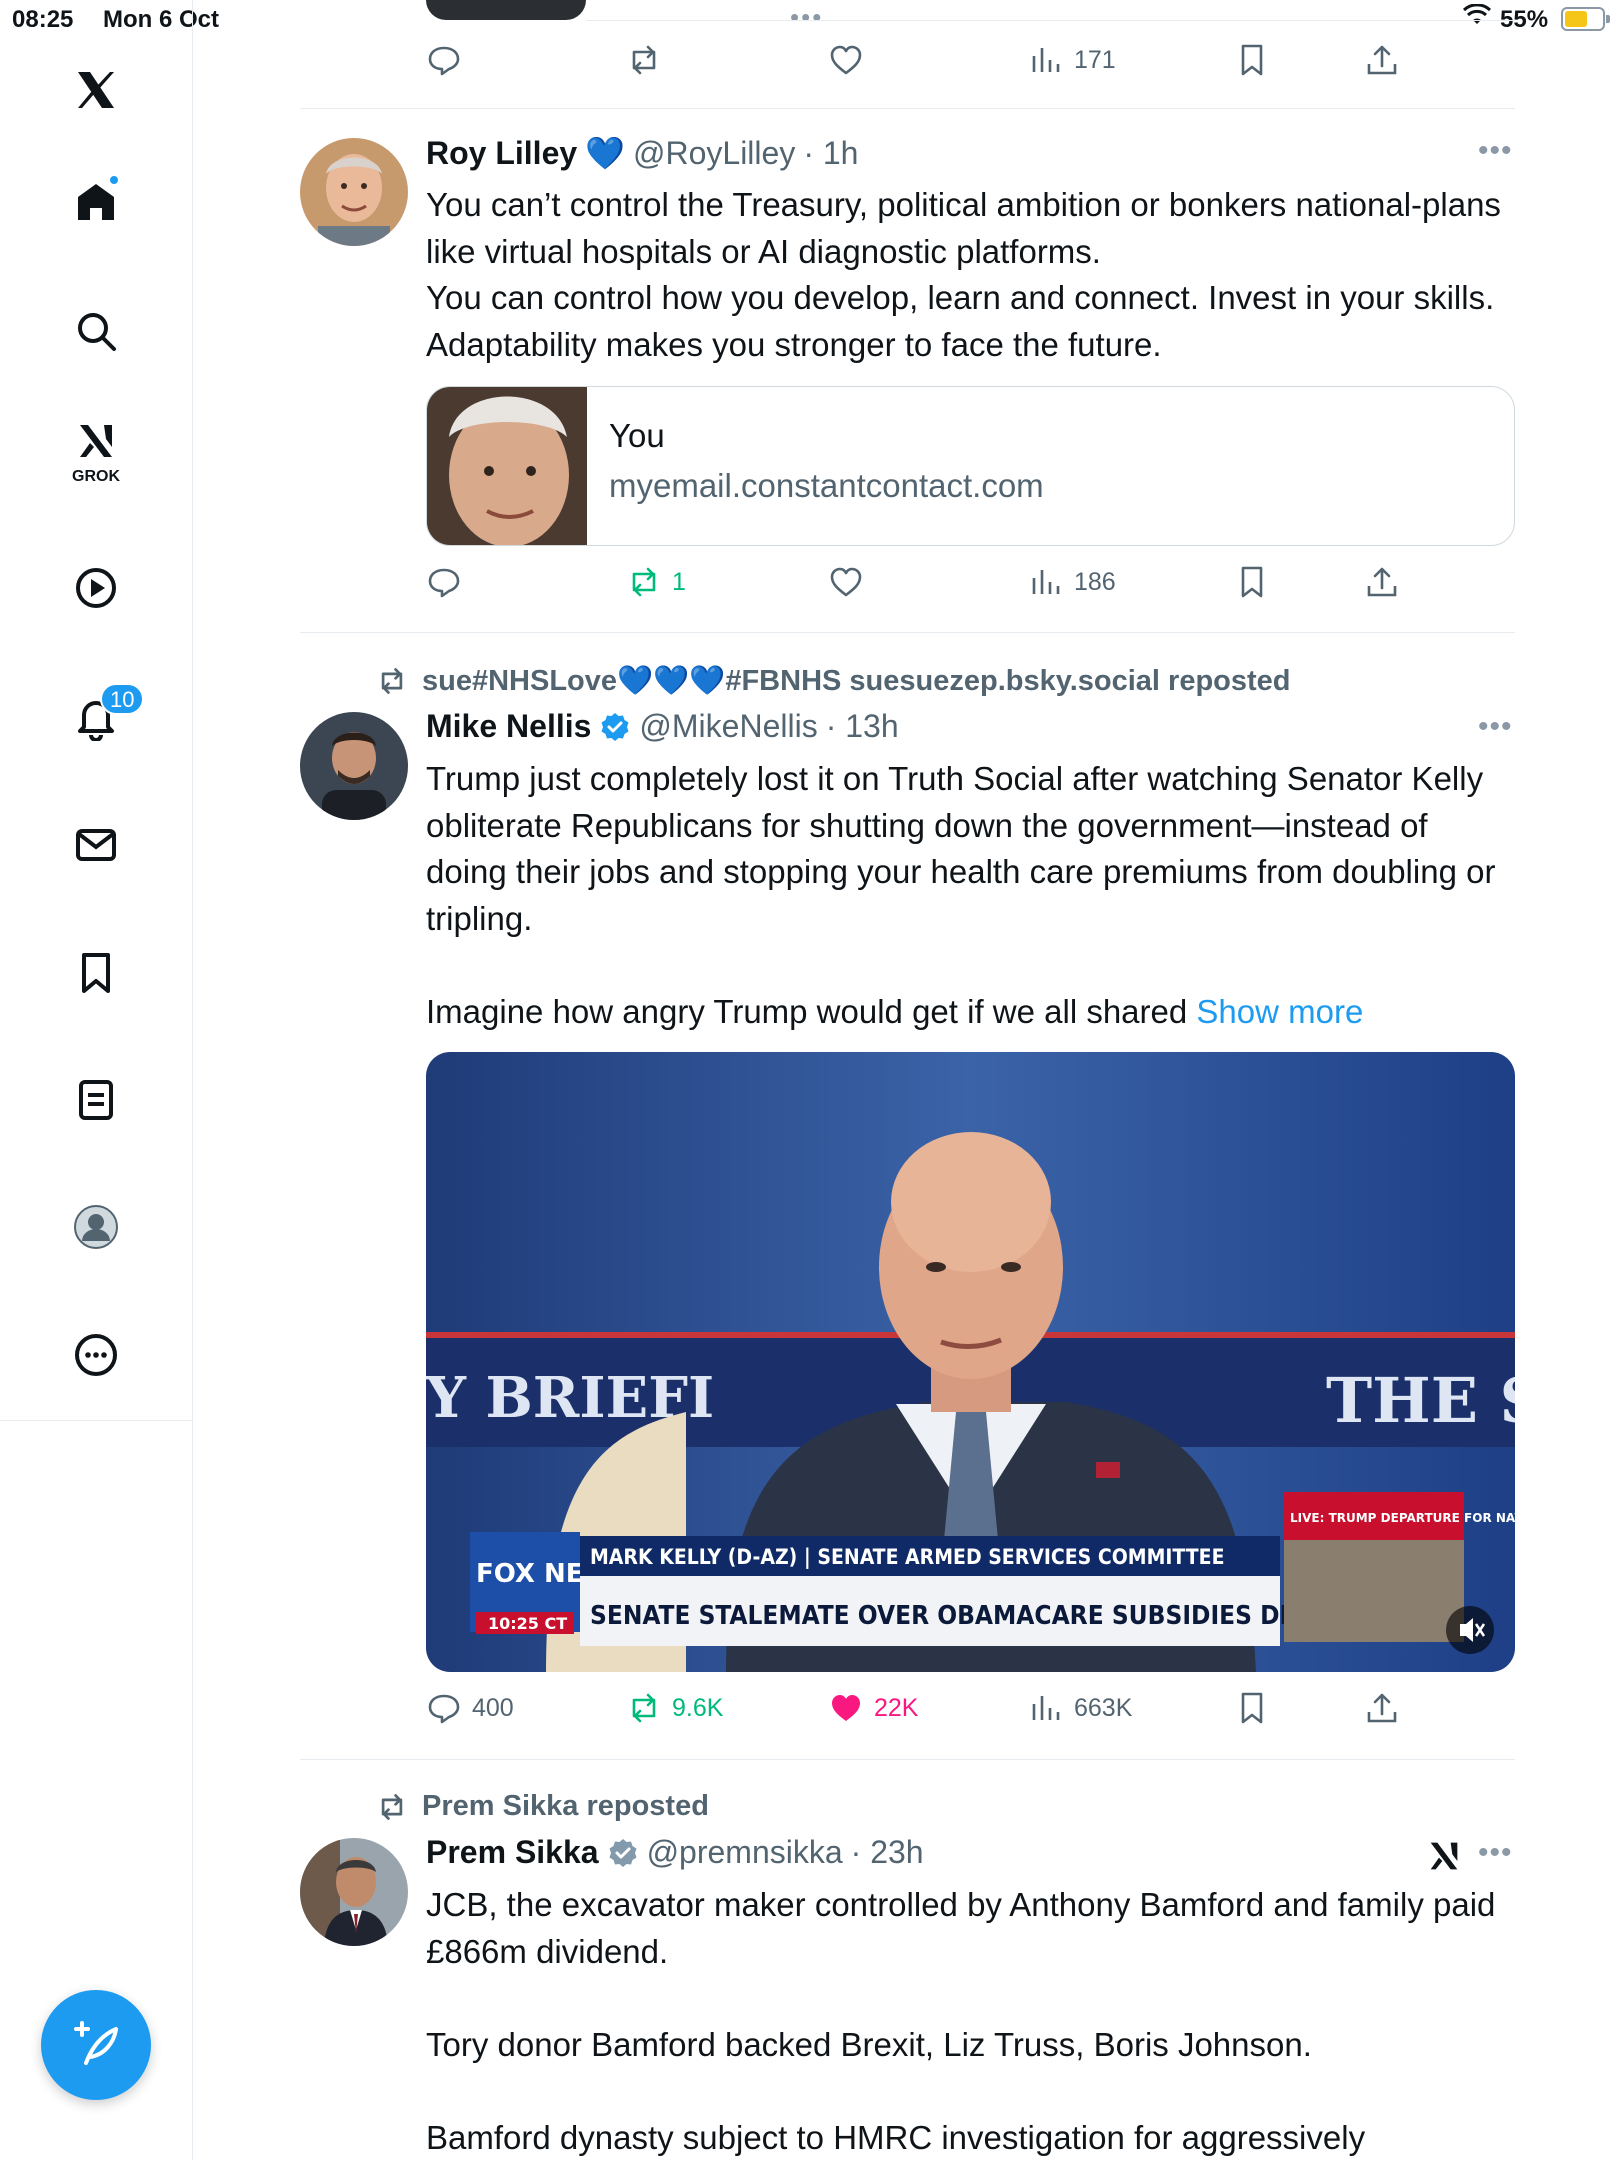  Describe the element at coordinates (887, 1852) in the screenshot. I see `tweet-time: · 23h` at that location.